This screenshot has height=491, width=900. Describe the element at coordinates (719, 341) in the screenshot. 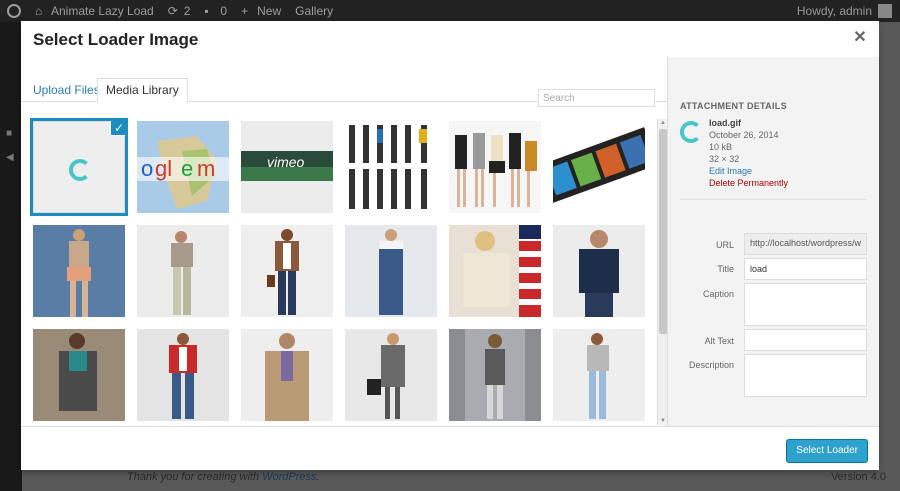

I see `alt-text-label: Alt Text` at that location.